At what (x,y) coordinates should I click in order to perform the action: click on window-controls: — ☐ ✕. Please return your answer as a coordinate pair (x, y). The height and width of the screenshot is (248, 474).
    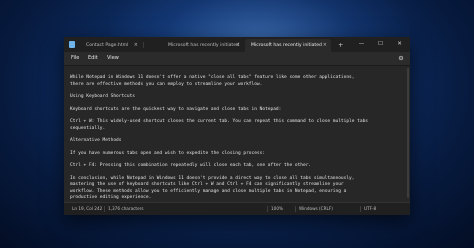
    Looking at the image, I should click on (381, 44).